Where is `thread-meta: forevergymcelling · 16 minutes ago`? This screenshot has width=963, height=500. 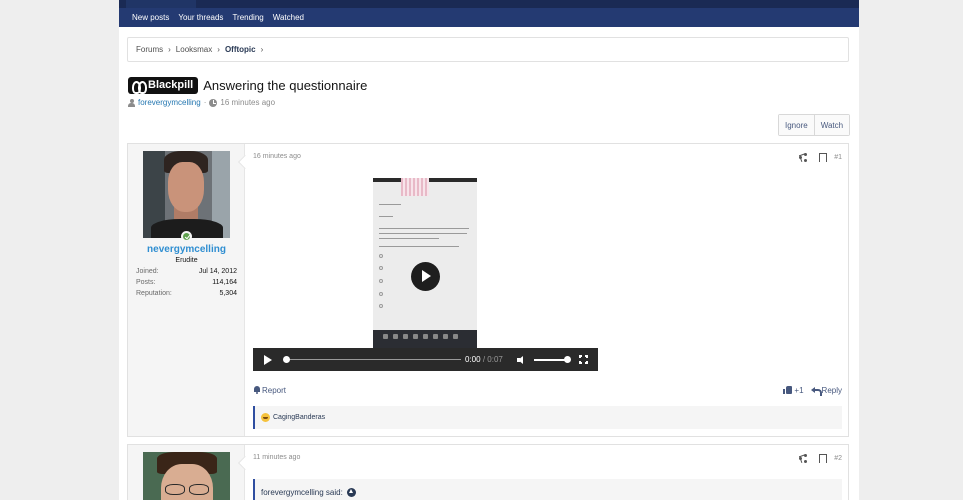
thread-meta: forevergymcelling · 16 minutes ago is located at coordinates (201, 102).